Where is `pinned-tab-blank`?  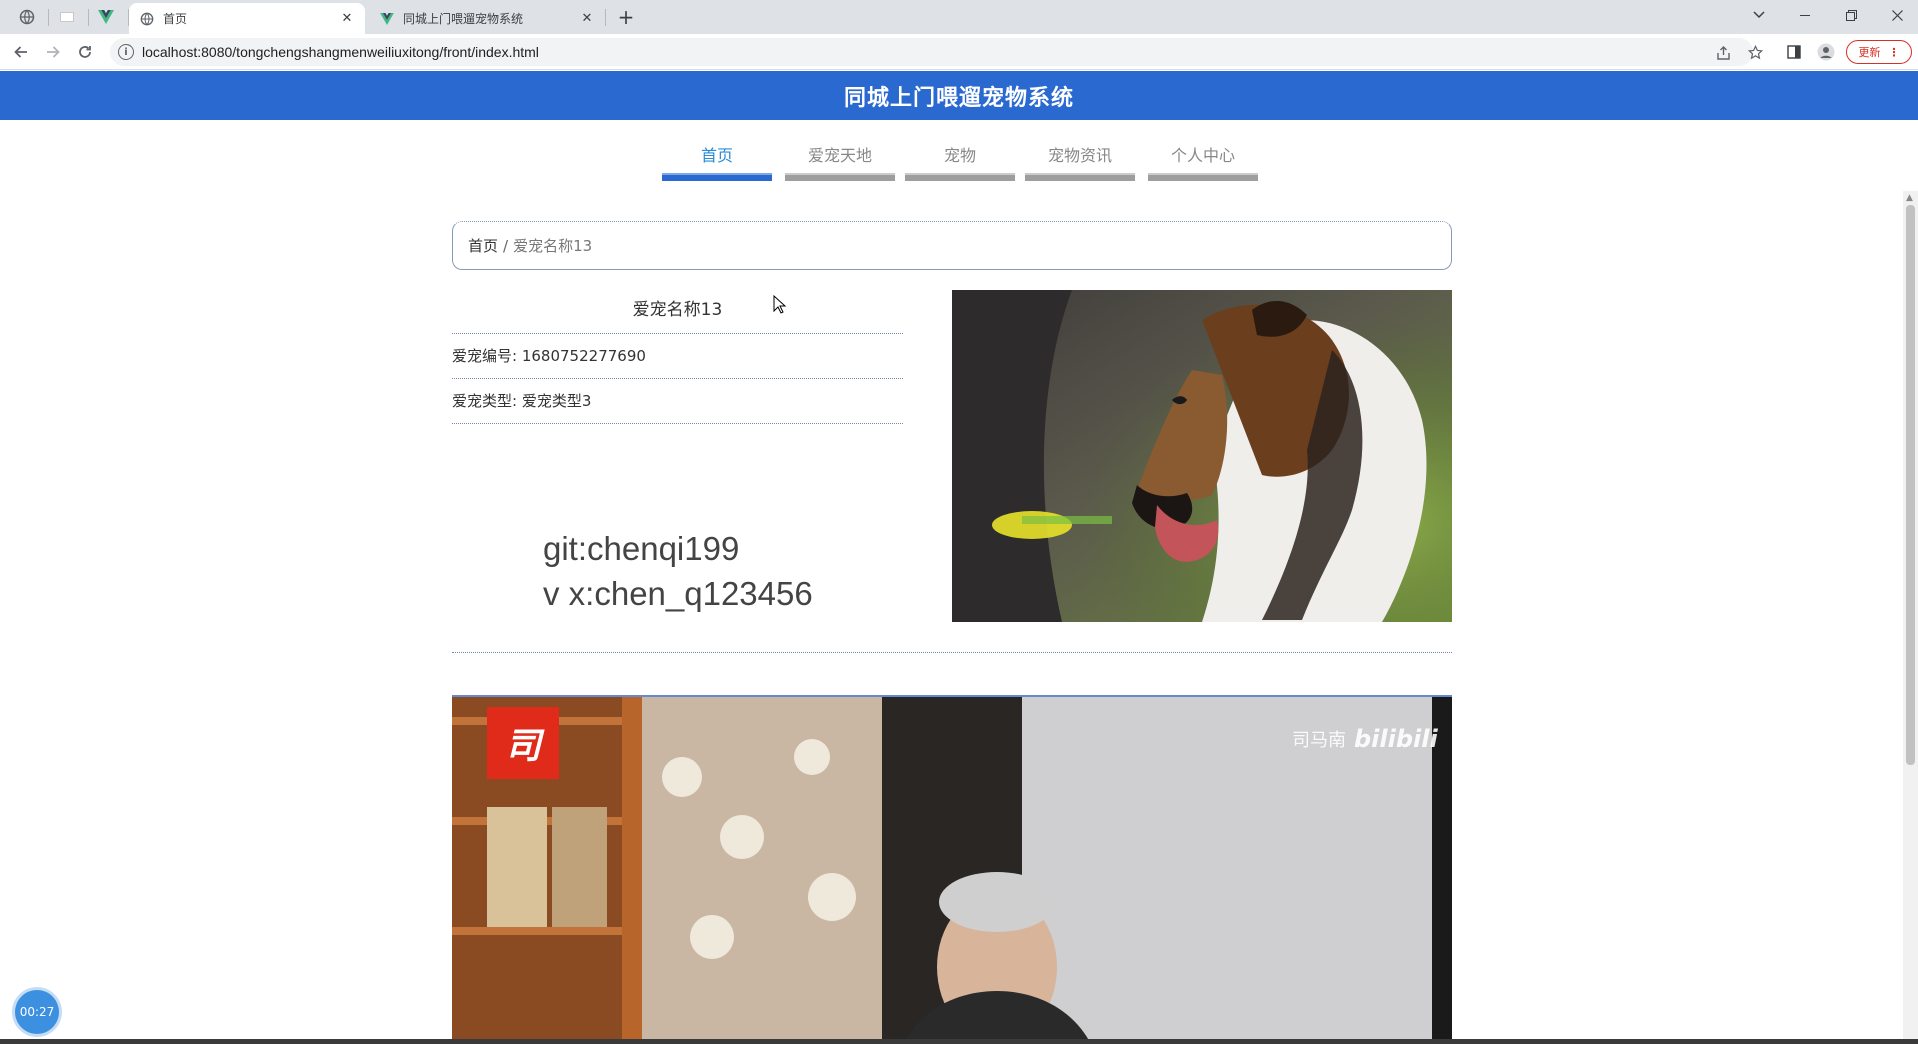
pinned-tab-blank is located at coordinates (67, 17).